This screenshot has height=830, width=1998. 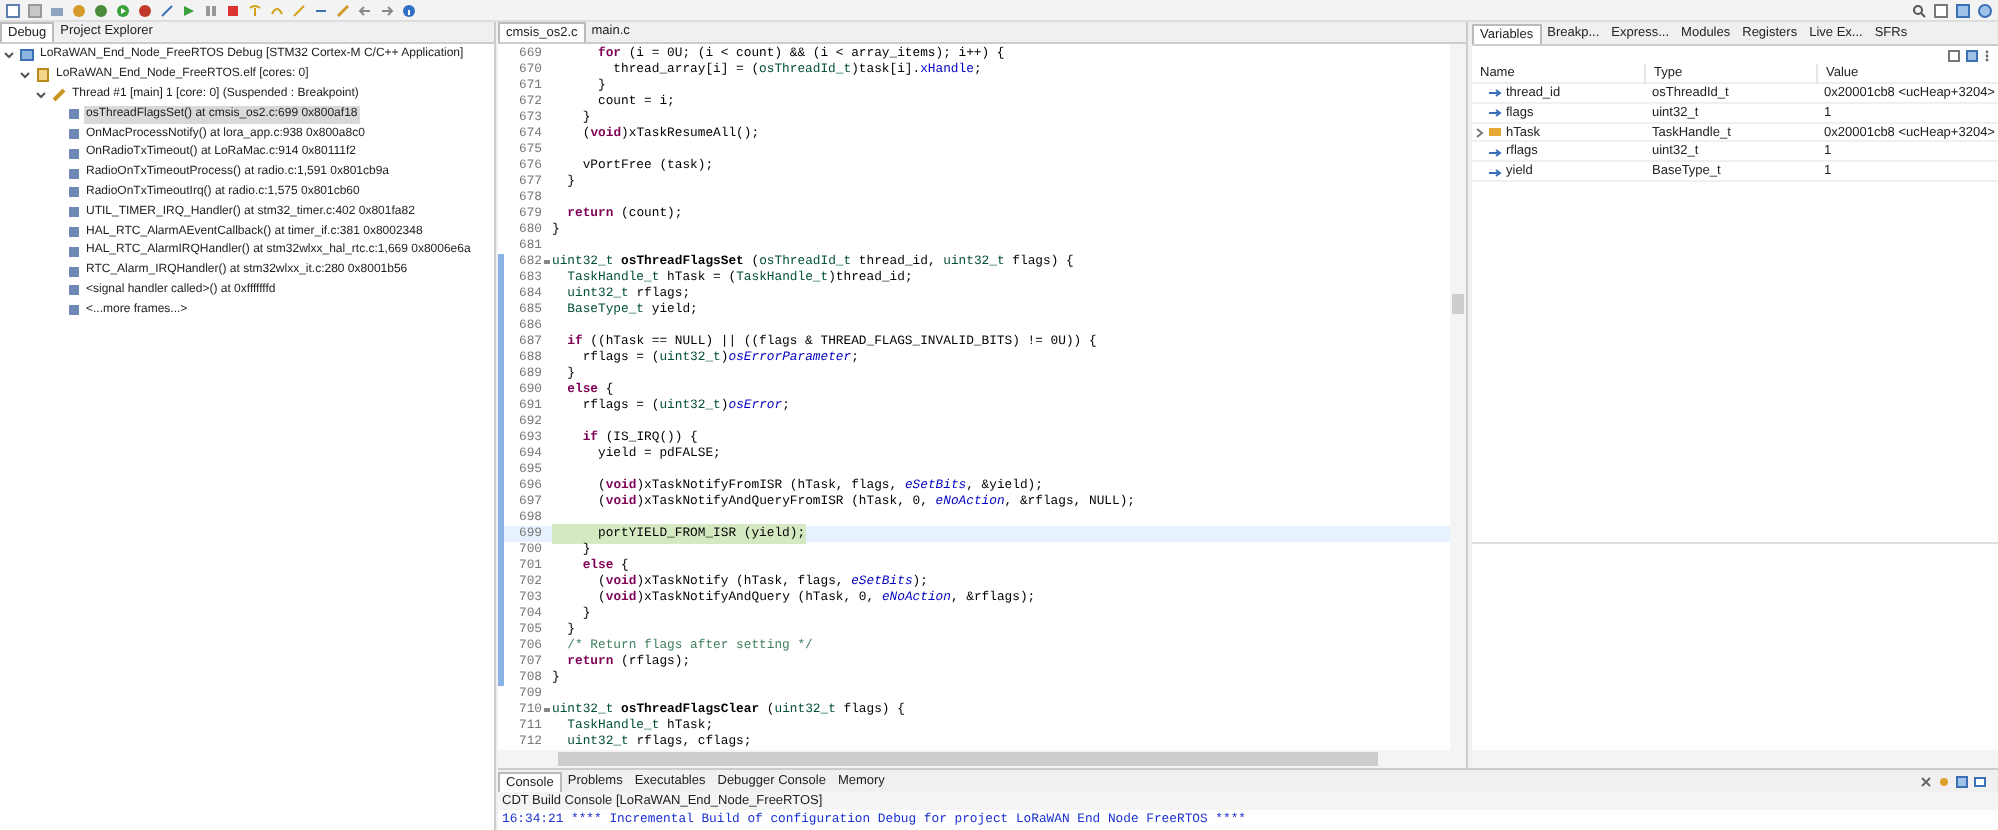 What do you see at coordinates (189, 10) in the screenshot?
I see `resume-icon` at bounding box center [189, 10].